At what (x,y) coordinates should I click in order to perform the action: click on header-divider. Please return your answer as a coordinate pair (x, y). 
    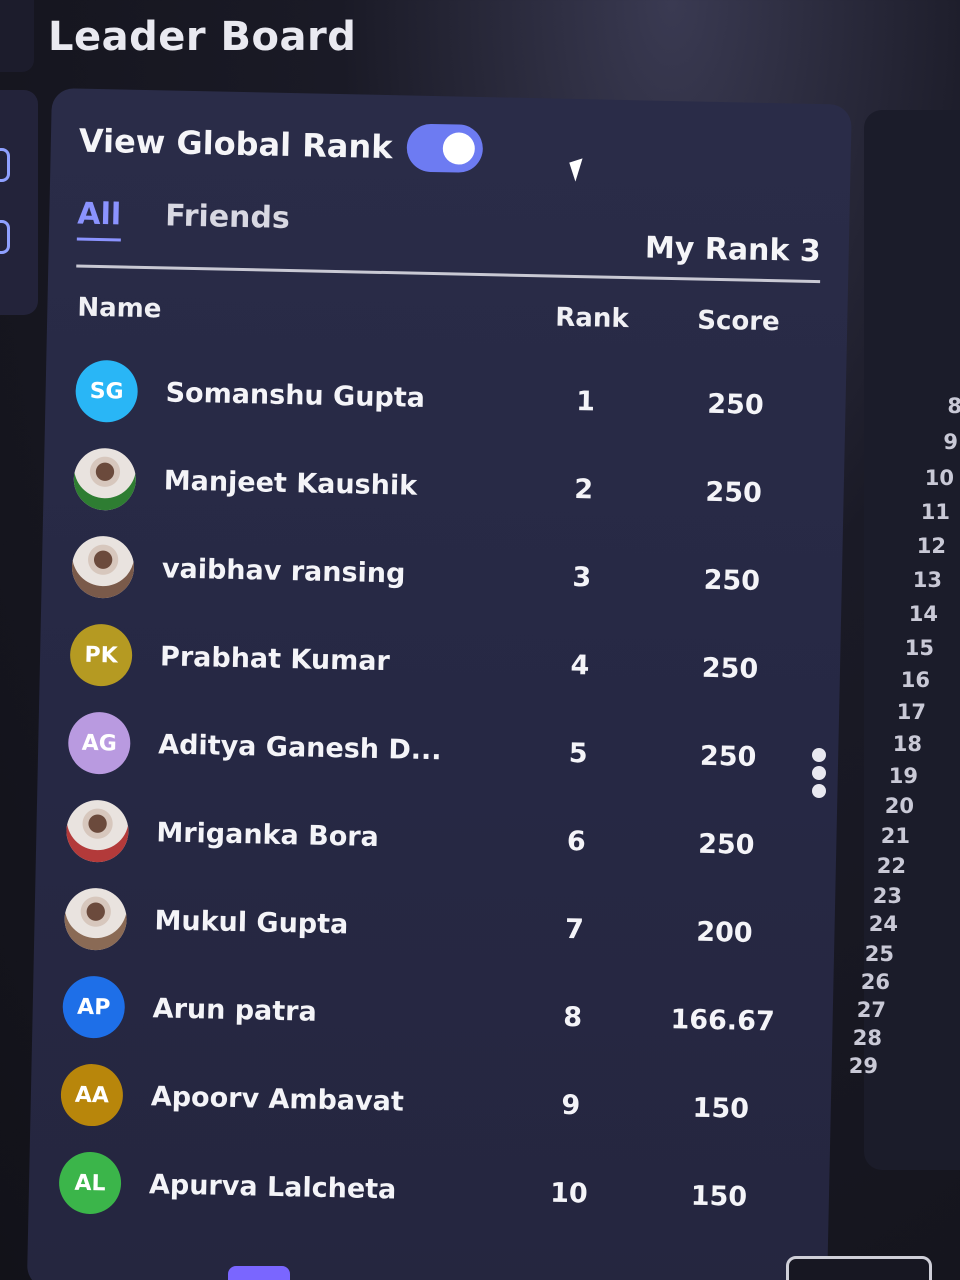
    Looking at the image, I should click on (448, 274).